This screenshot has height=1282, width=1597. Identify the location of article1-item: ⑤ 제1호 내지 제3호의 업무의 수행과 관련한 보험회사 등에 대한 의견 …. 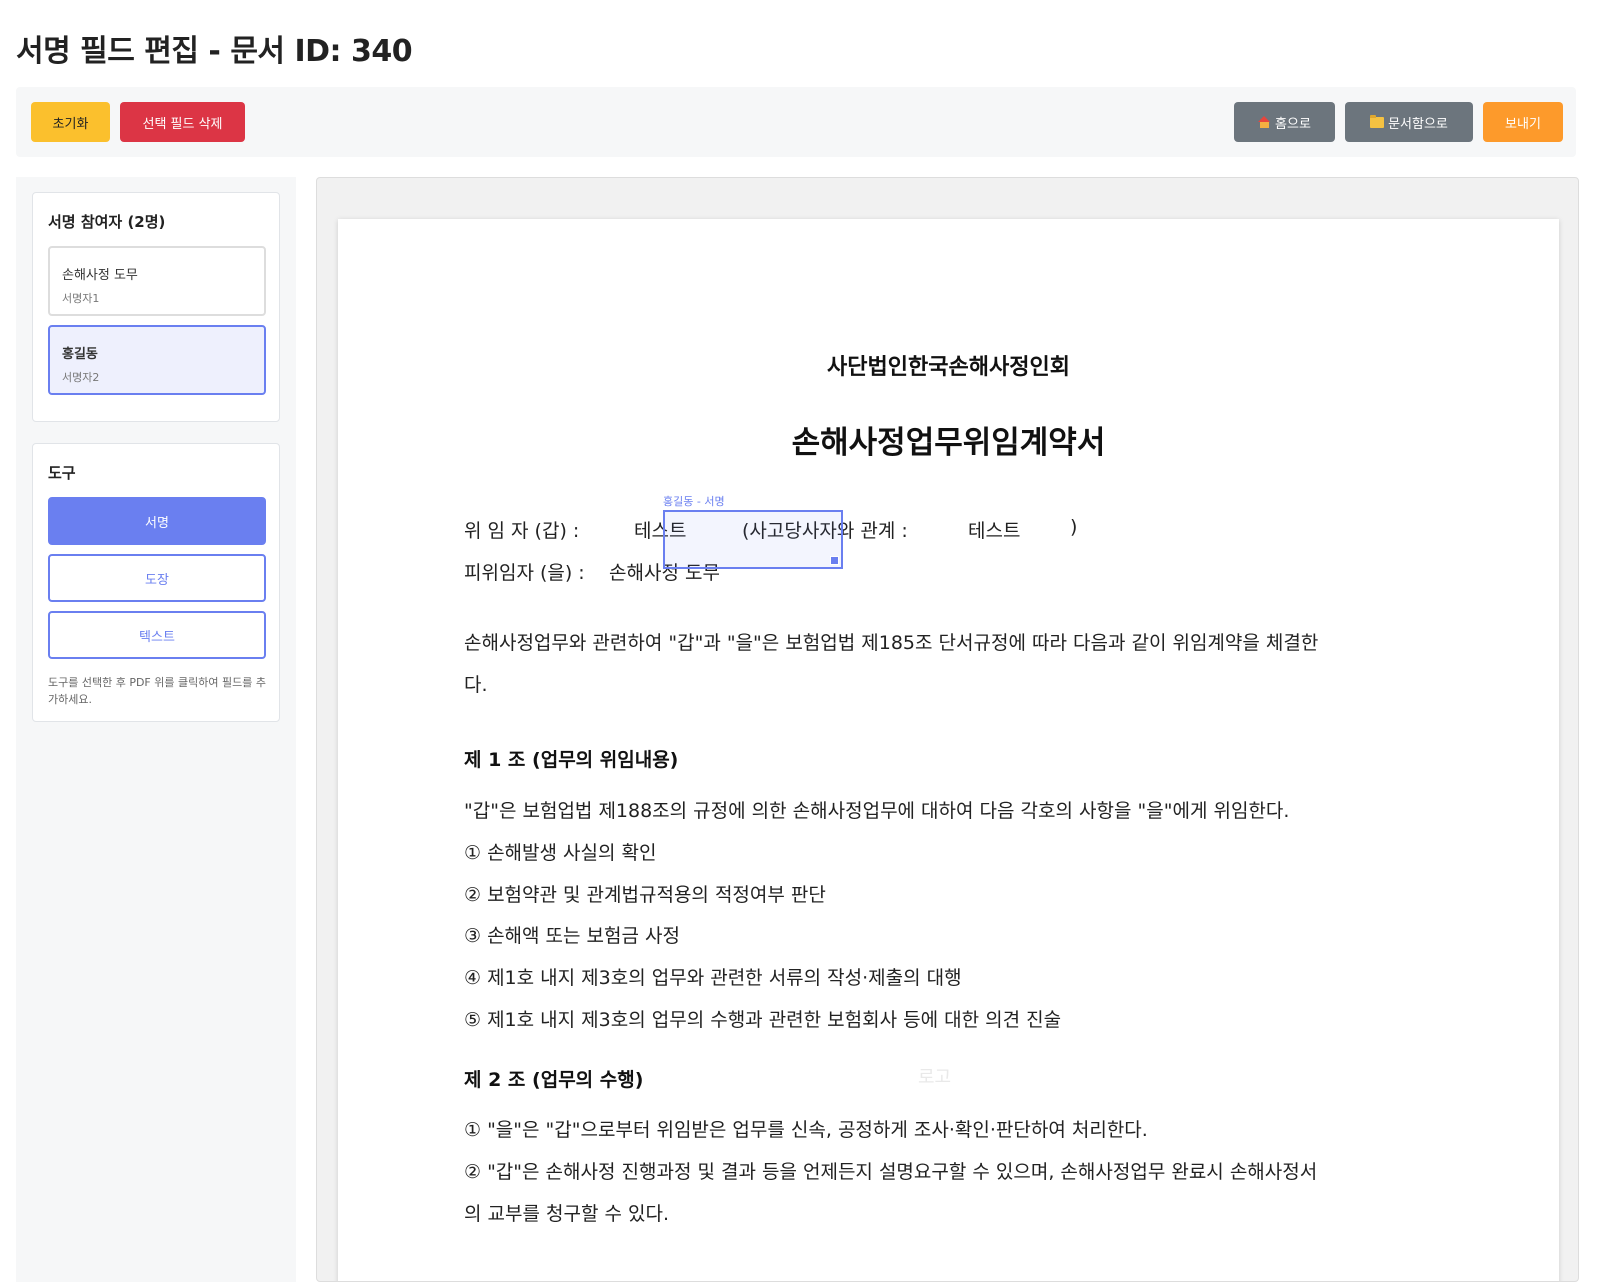
(763, 1020).